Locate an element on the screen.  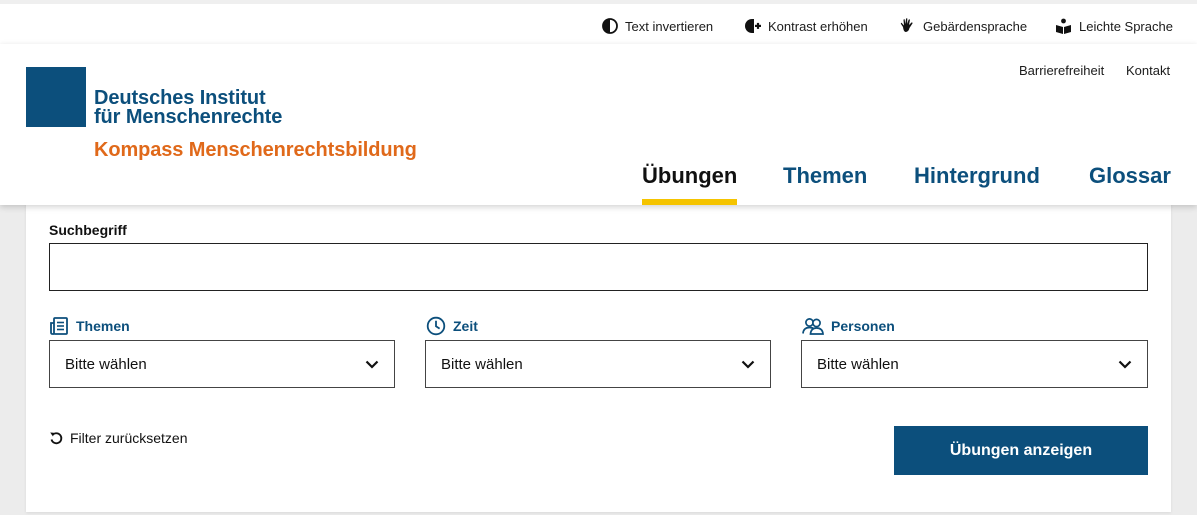
easy-language-link: Leichte Sprache is located at coordinates (1114, 26).